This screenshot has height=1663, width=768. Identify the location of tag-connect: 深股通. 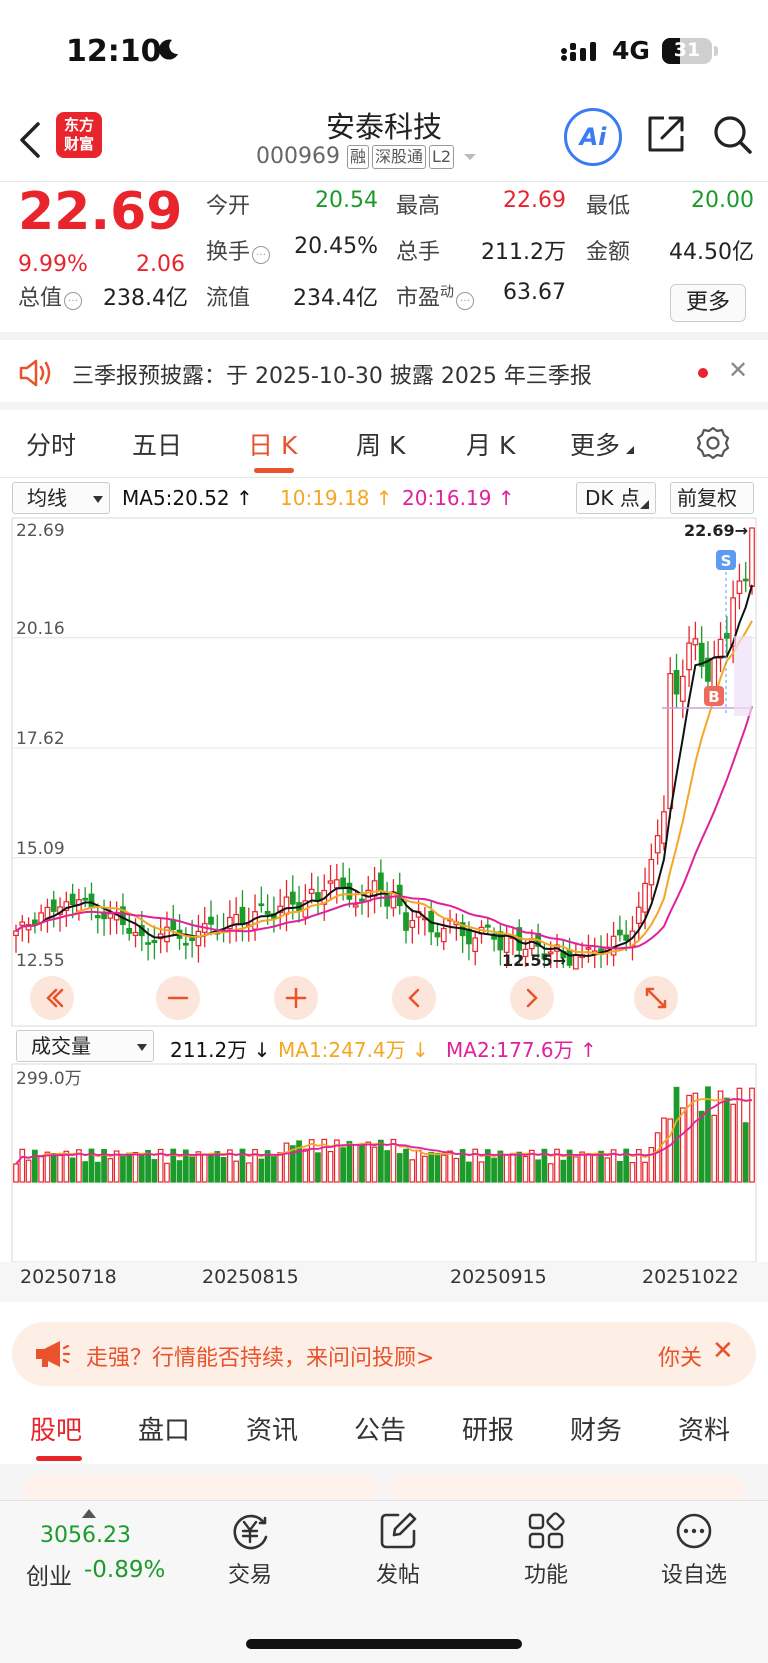
(399, 156).